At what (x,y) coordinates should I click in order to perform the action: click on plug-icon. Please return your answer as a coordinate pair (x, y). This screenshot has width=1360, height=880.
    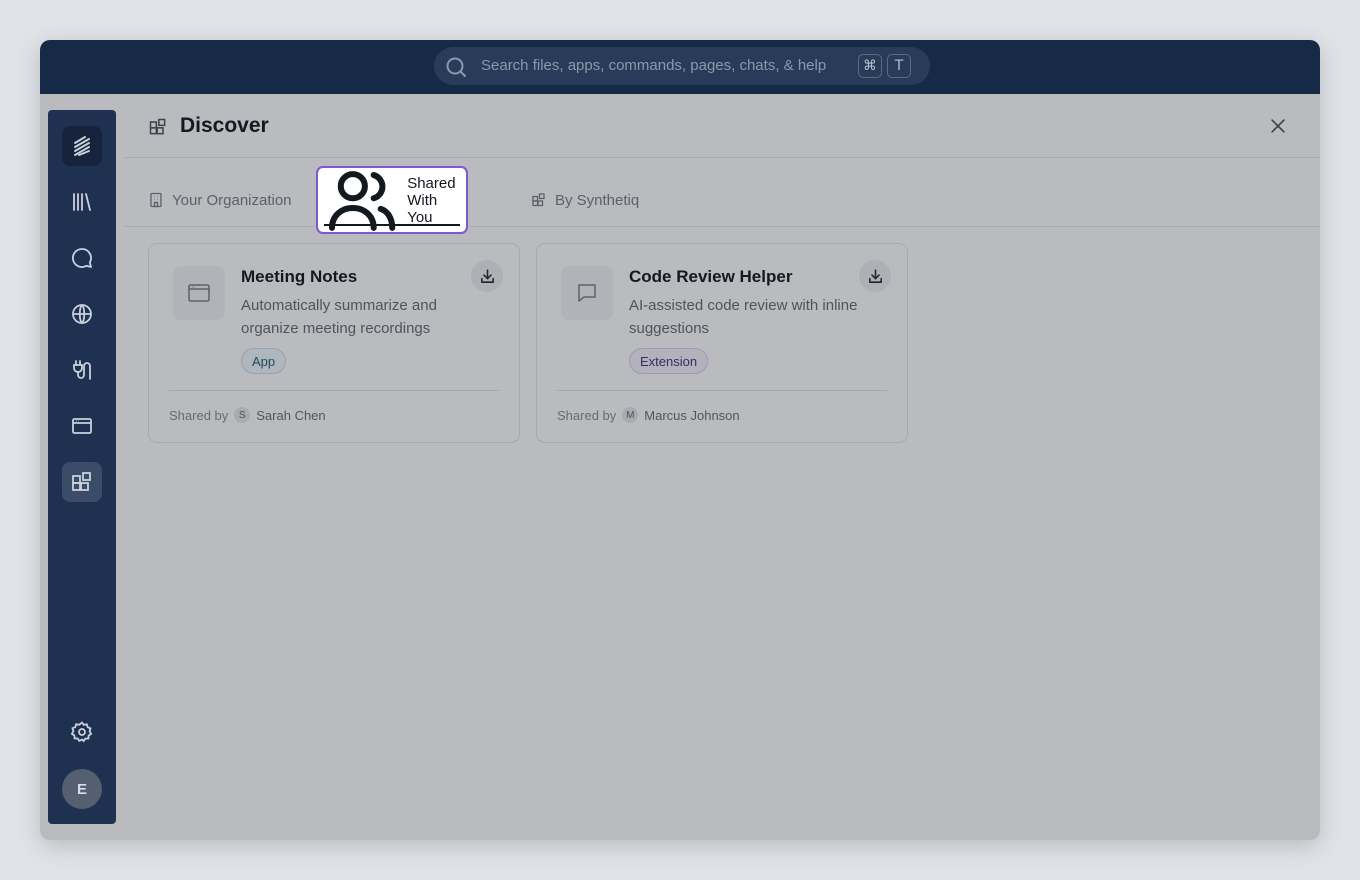
    Looking at the image, I should click on (82, 370).